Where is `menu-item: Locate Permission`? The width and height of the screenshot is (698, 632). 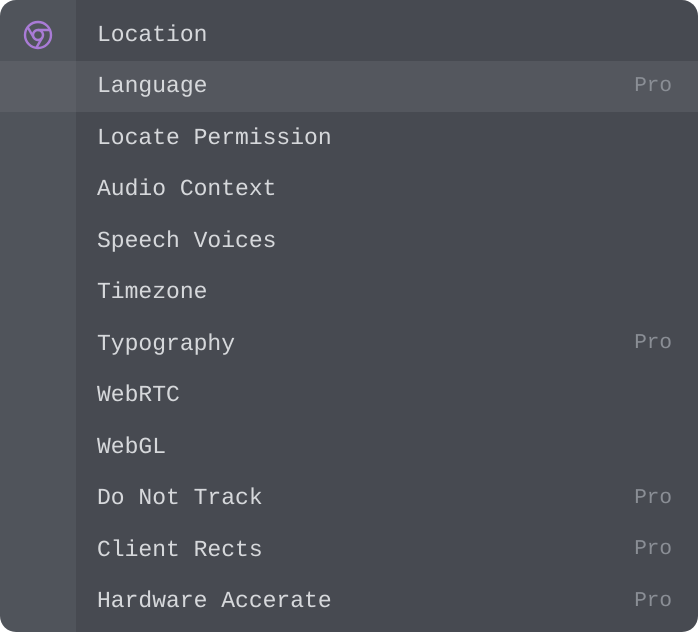 menu-item: Locate Permission is located at coordinates (349, 138).